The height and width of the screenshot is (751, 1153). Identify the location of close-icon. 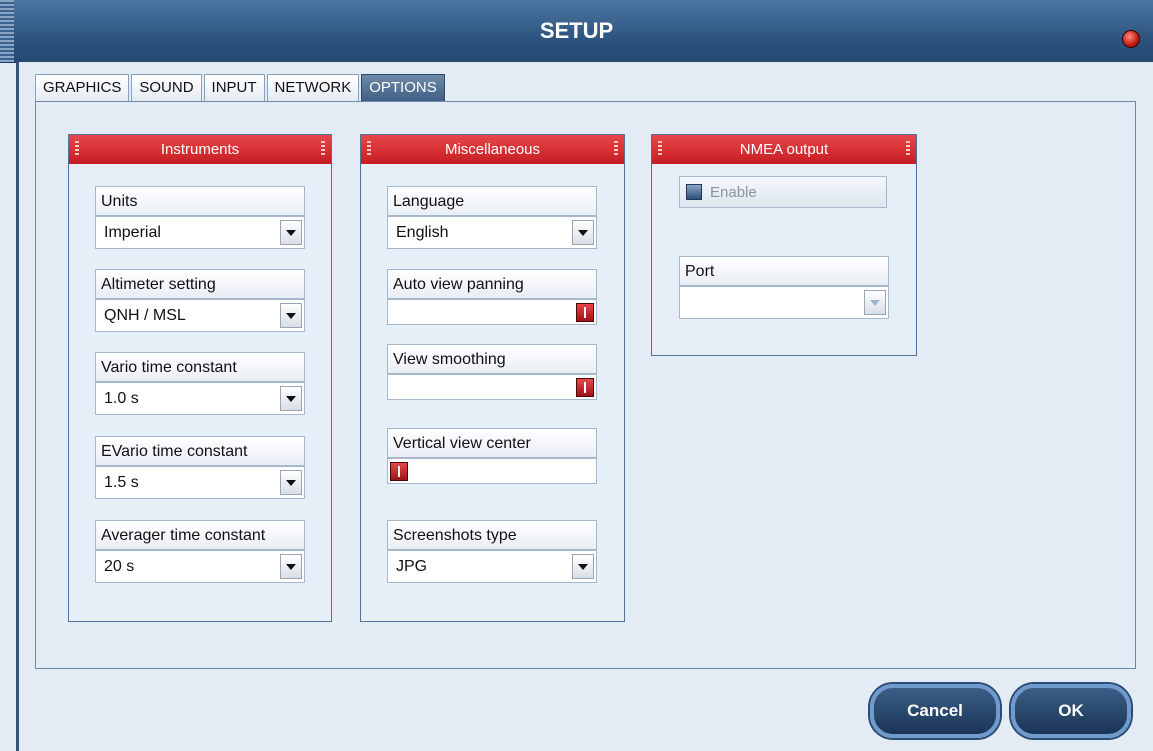
(1131, 39).